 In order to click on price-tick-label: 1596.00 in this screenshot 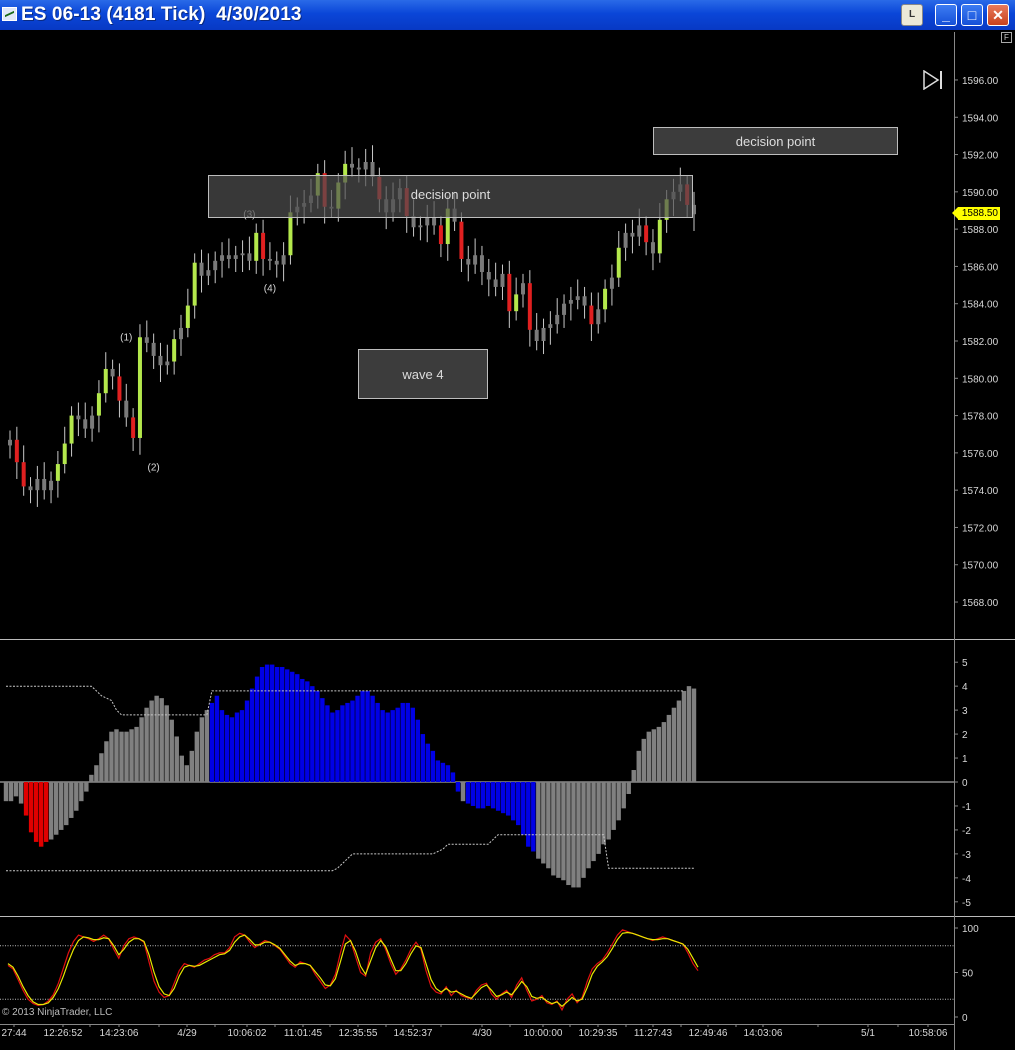, I will do `click(980, 81)`.